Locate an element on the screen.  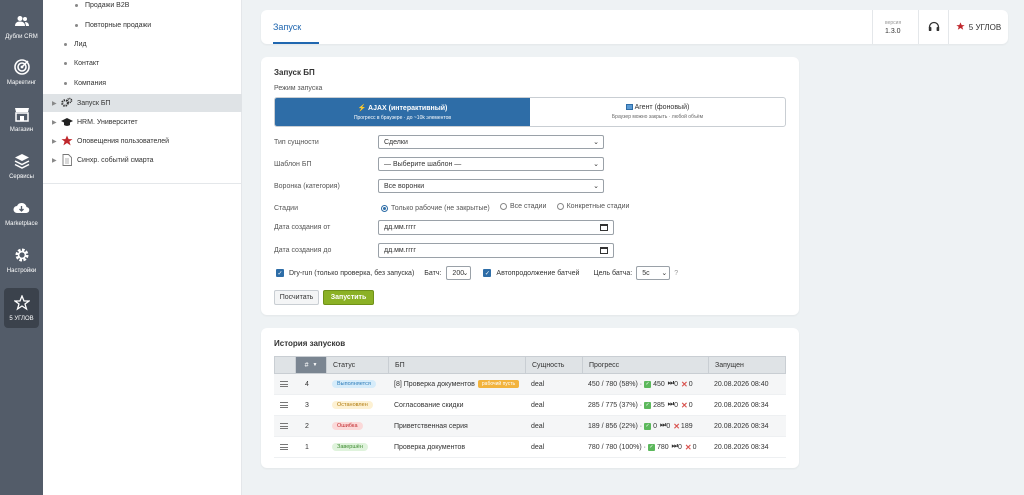
tree-item-label: HRM. Университет is located at coordinates (107, 122).